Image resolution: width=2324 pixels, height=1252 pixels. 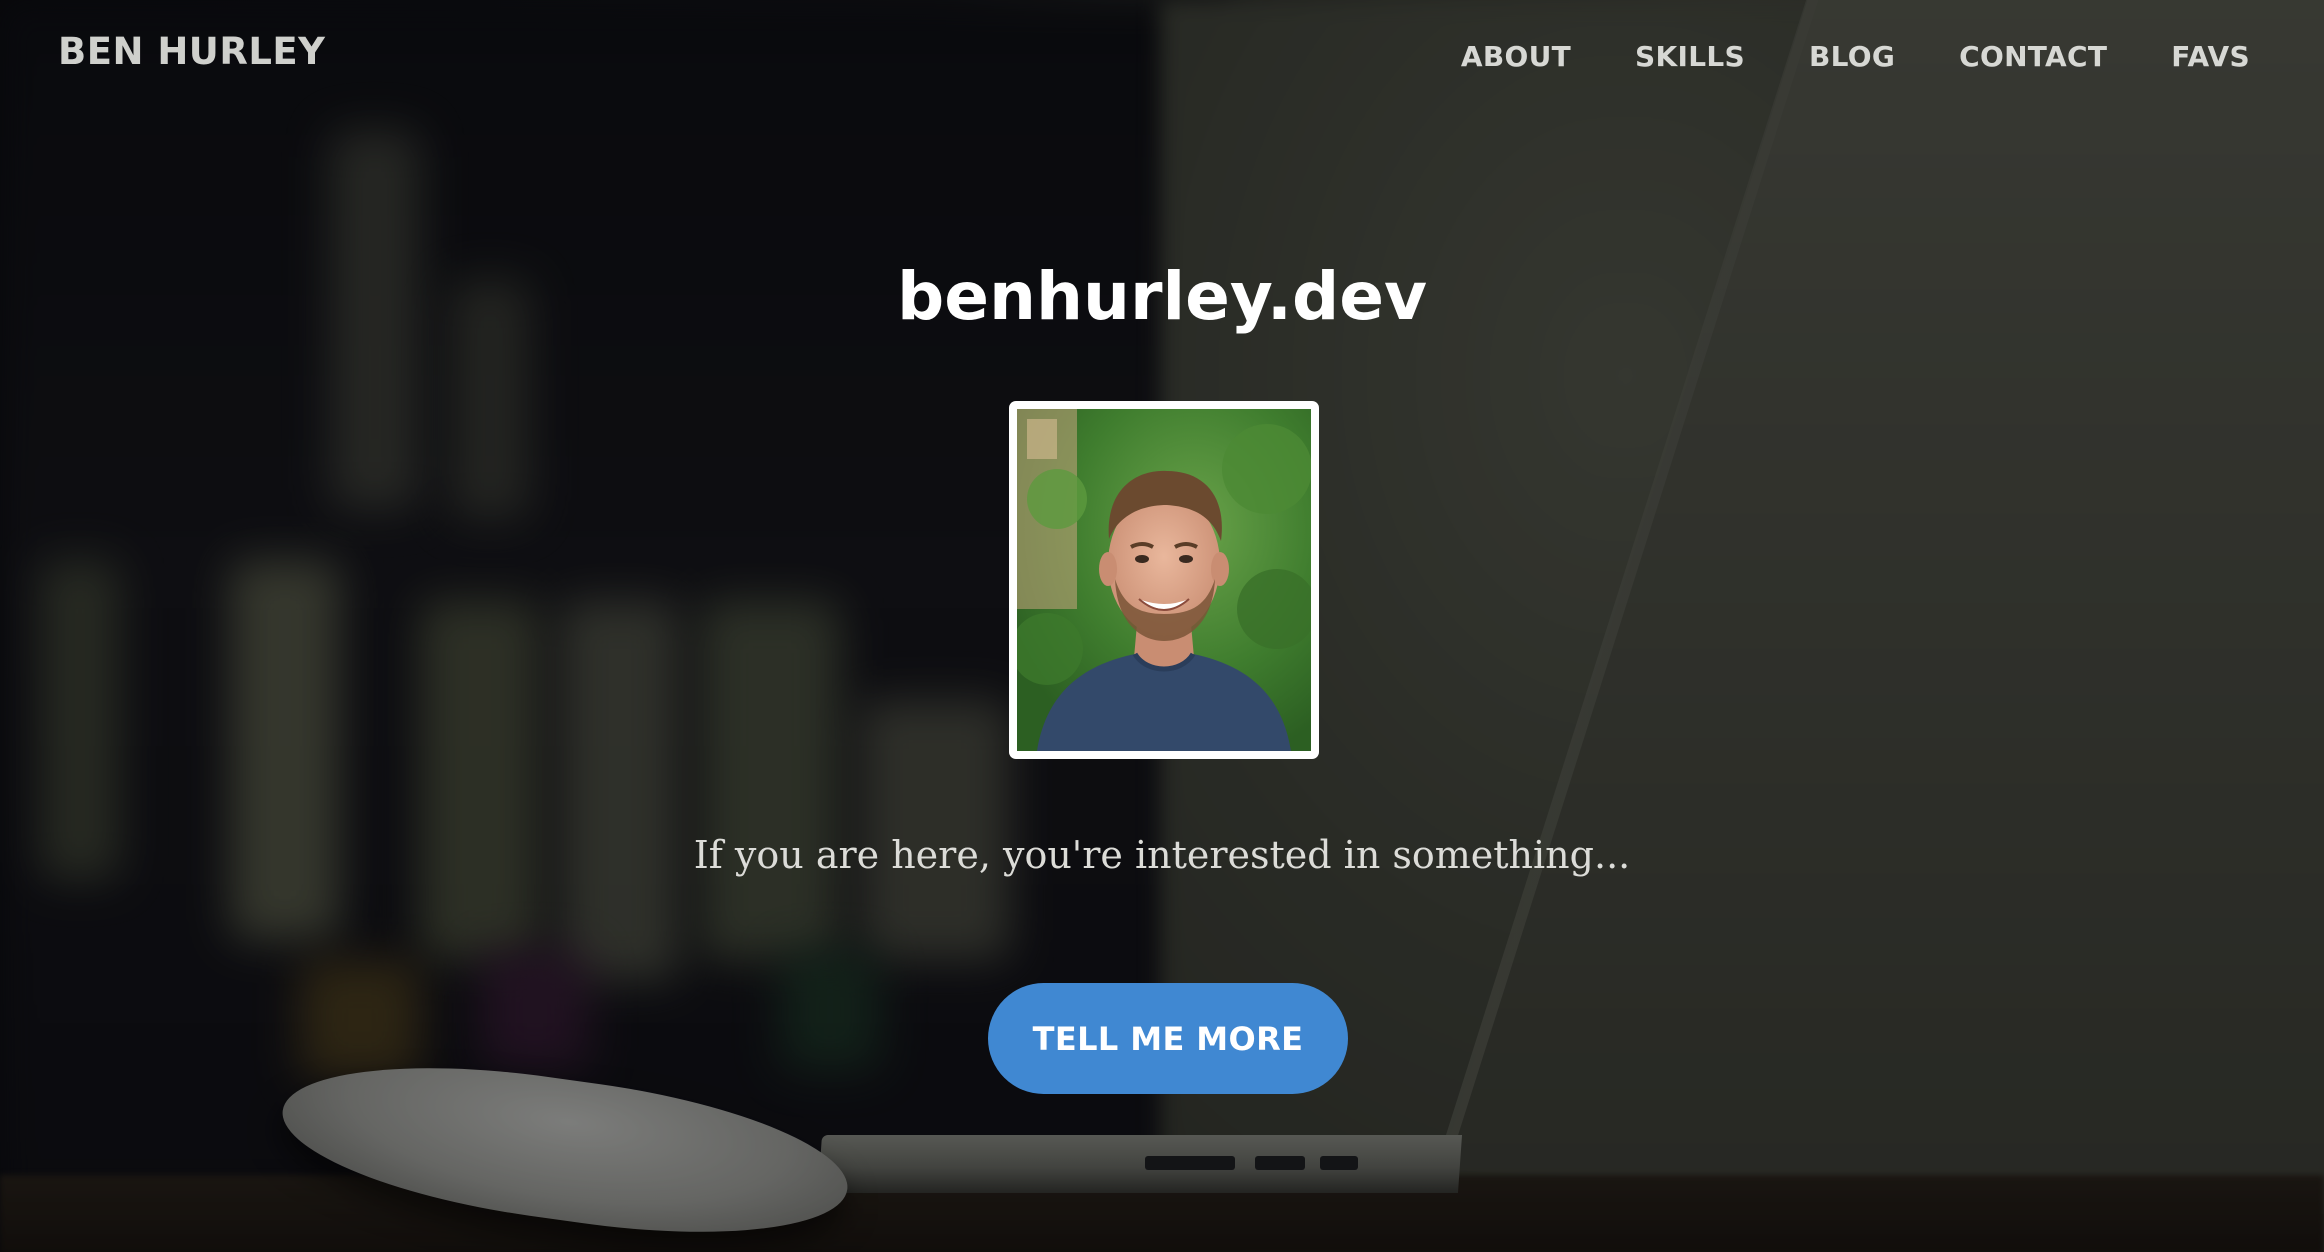 I want to click on nav-item-skills: SKILLS, so click(x=1658, y=56).